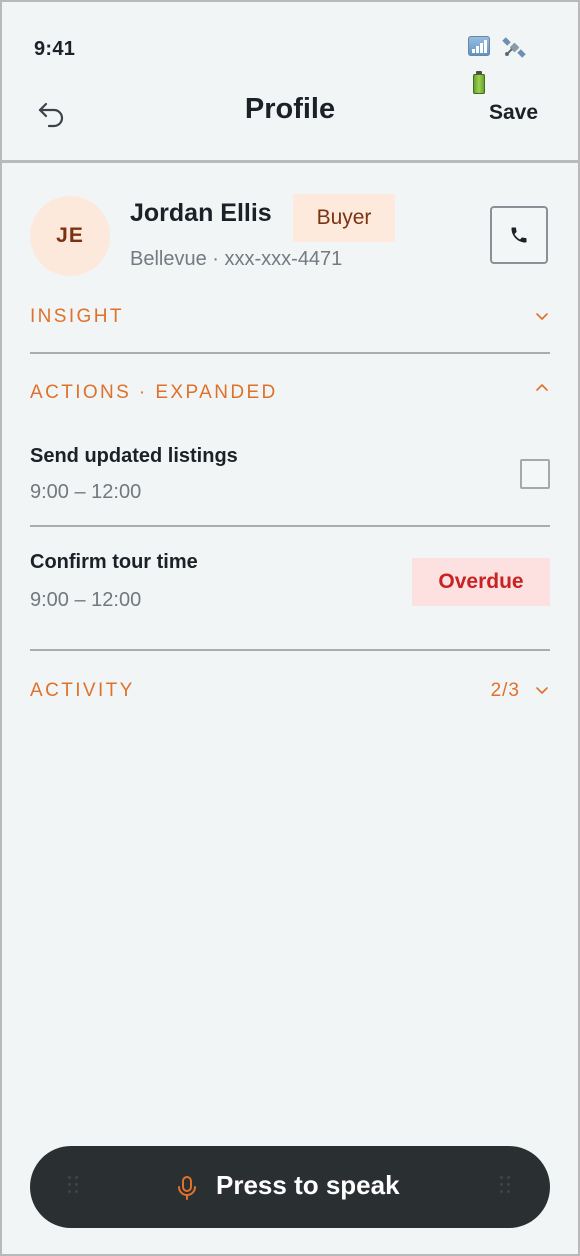 Image resolution: width=580 pixels, height=1256 pixels. I want to click on section-activity: ACTIVITY 2/3, so click(290, 692).